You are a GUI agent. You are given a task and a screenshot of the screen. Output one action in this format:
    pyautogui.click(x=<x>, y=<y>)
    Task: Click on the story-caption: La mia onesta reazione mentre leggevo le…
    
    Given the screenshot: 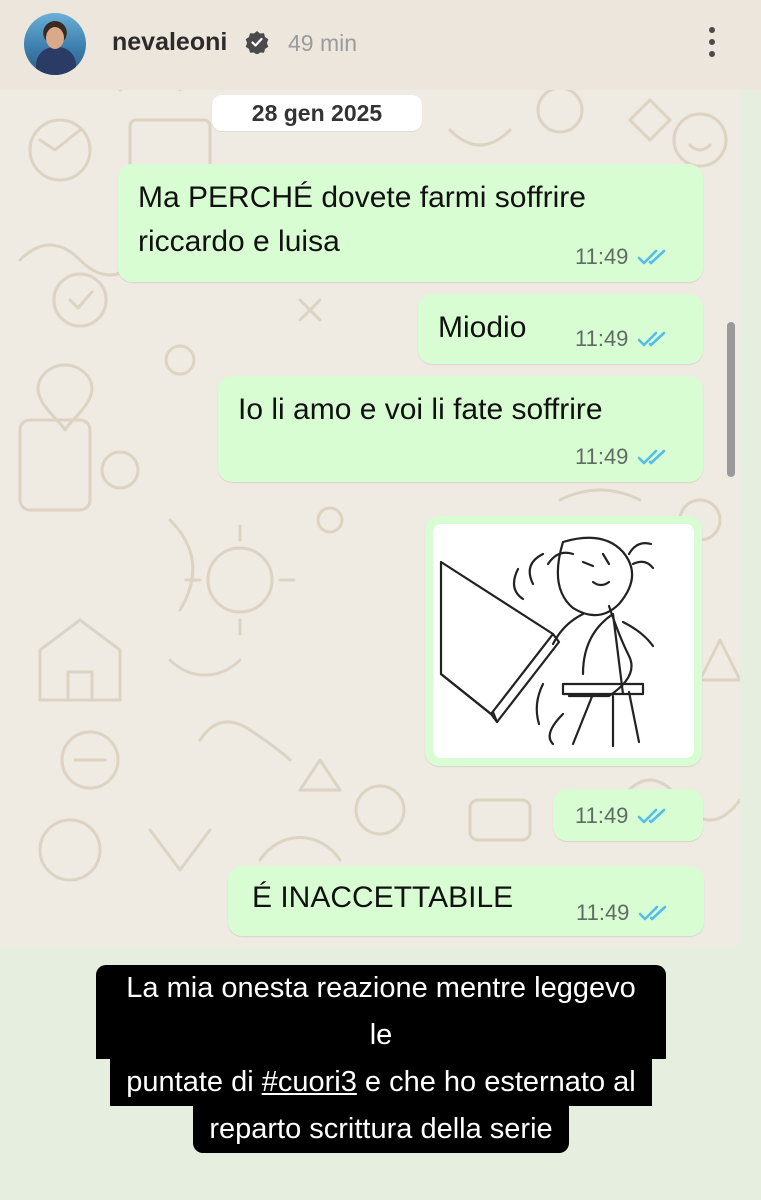 What is the action you would take?
    pyautogui.click(x=381, y=1059)
    